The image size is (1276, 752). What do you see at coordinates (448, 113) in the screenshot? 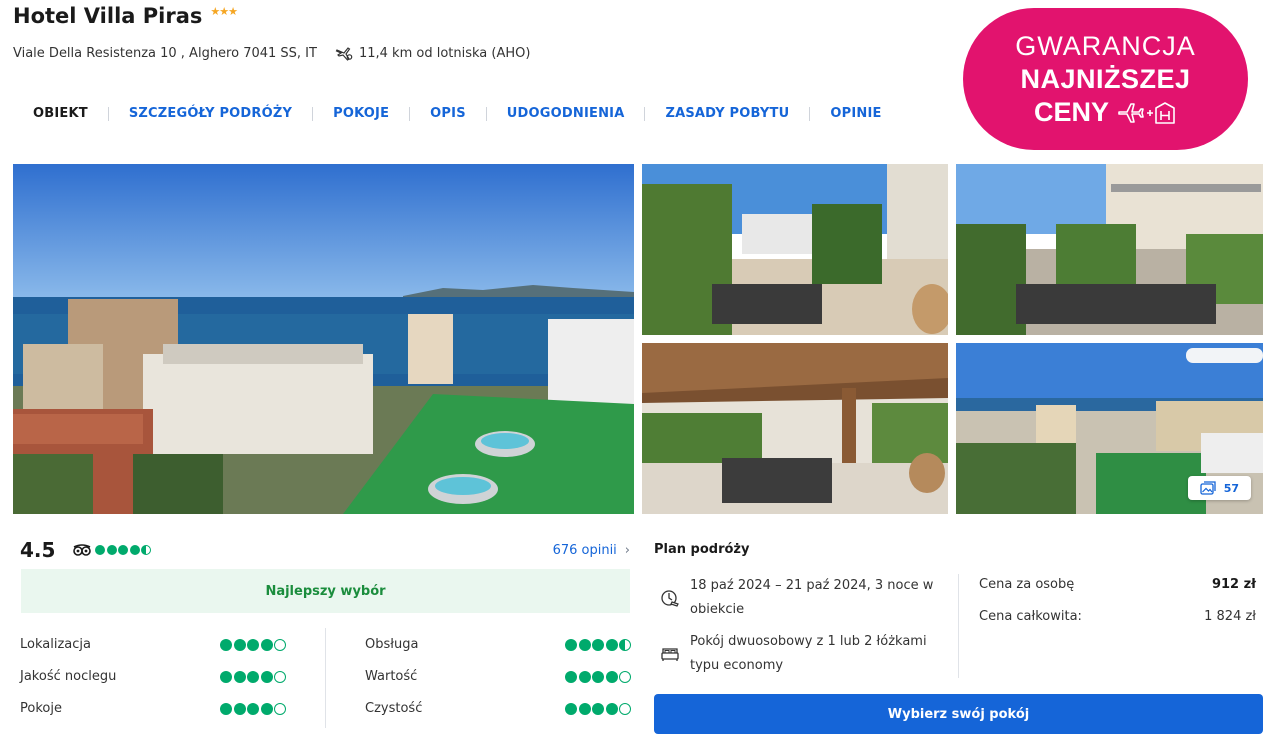
I see `tab-opis: OPIS` at bounding box center [448, 113].